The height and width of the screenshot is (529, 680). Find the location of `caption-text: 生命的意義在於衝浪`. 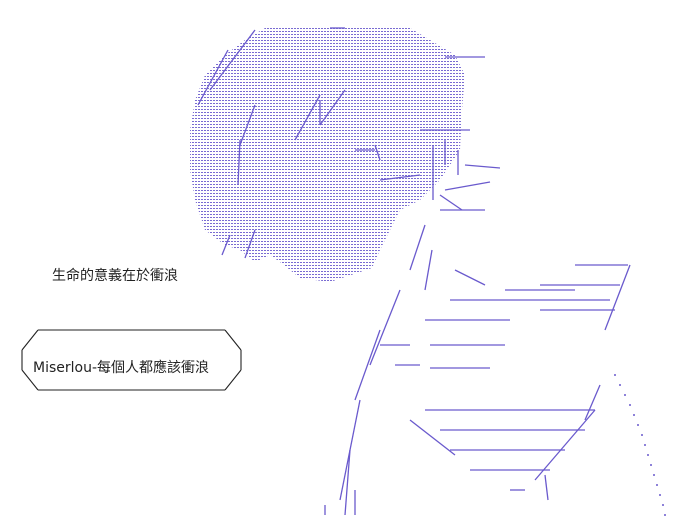

caption-text: 生命的意義在於衝浪 is located at coordinates (115, 276).